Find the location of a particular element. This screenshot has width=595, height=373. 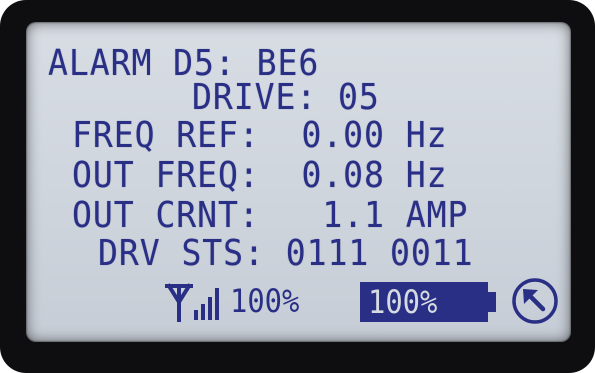

drive-line: DRIVE: 05 is located at coordinates (286, 97).